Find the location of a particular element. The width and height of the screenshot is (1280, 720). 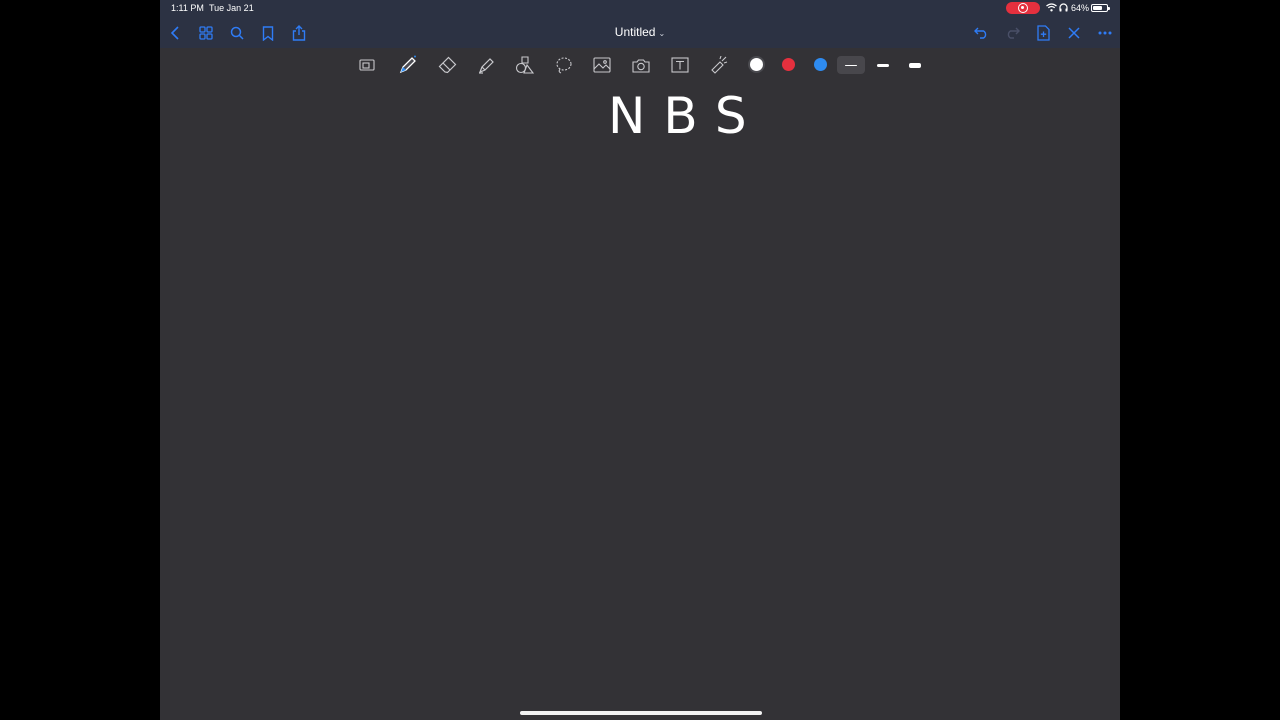

stroke-width-medium is located at coordinates (883, 65).